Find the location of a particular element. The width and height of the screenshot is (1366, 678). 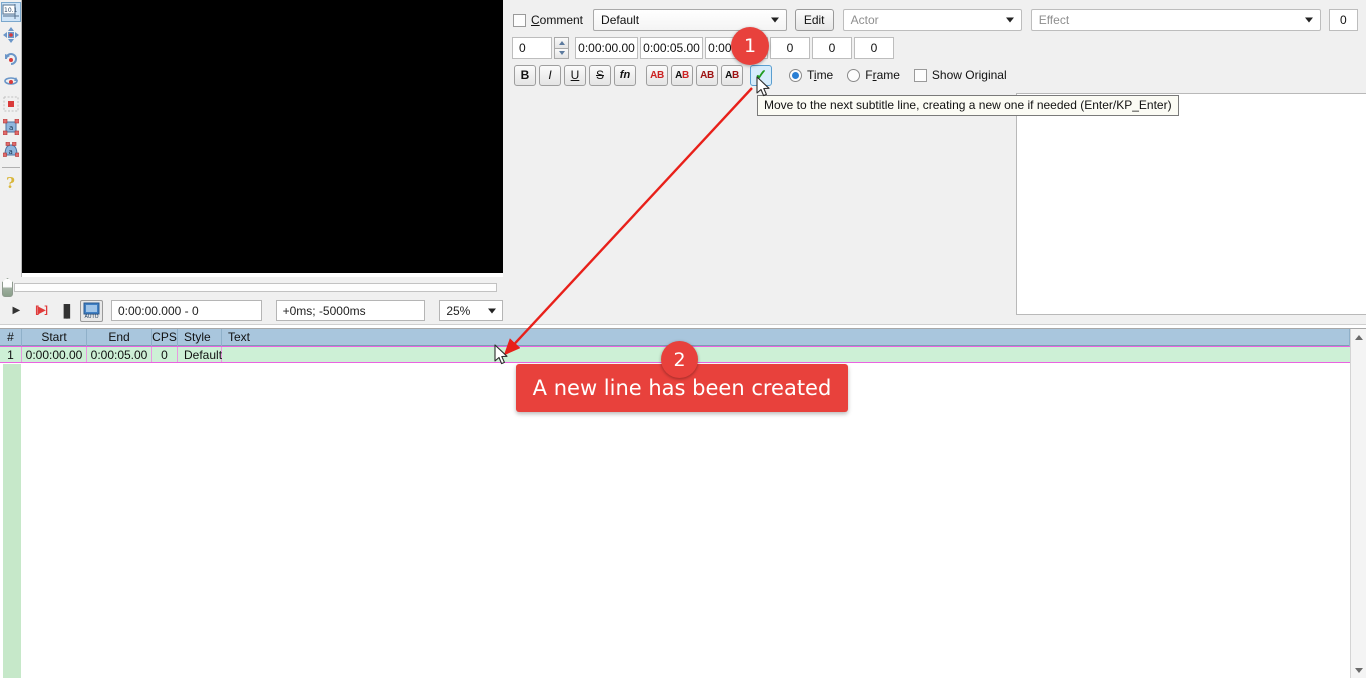

scale-icon is located at coordinates (10, 104).